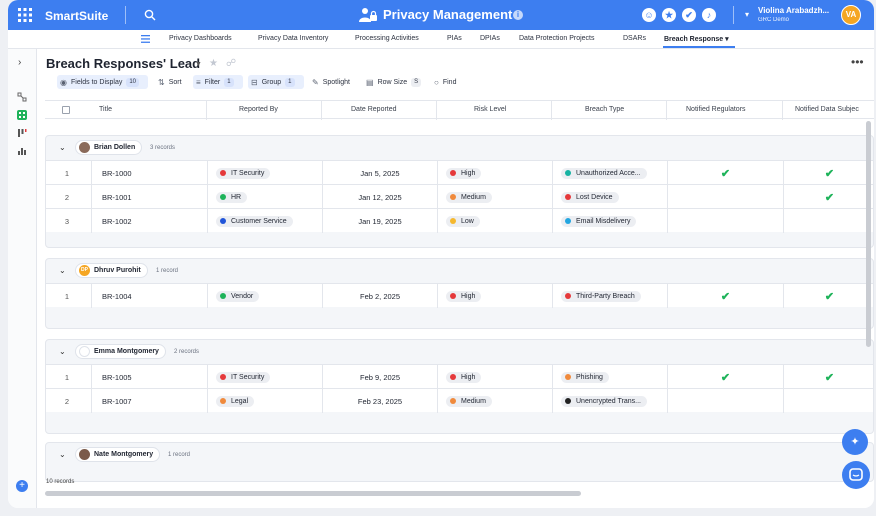  I want to click on grid-view-icon, so click(22, 115).